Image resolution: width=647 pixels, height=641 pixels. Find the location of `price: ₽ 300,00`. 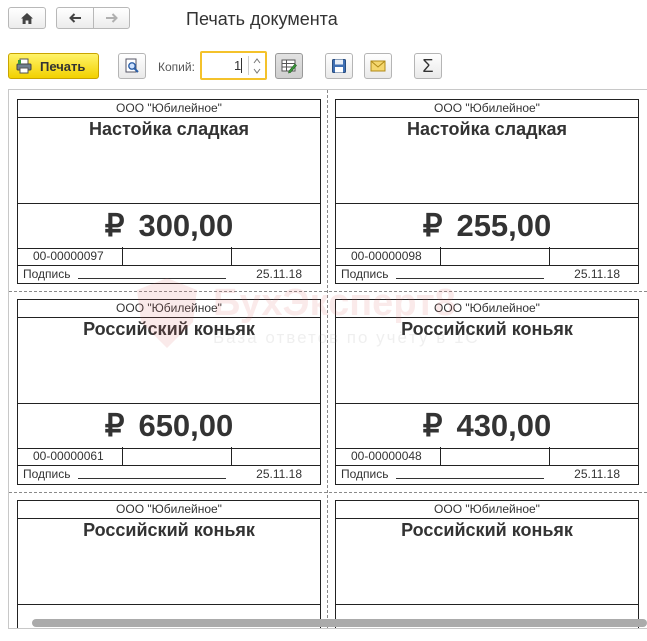

price: ₽ 300,00 is located at coordinates (169, 226).